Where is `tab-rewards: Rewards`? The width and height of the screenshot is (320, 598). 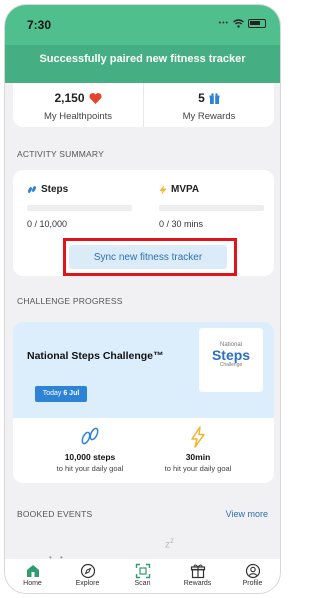
tab-rewards: Rewards is located at coordinates (197, 576).